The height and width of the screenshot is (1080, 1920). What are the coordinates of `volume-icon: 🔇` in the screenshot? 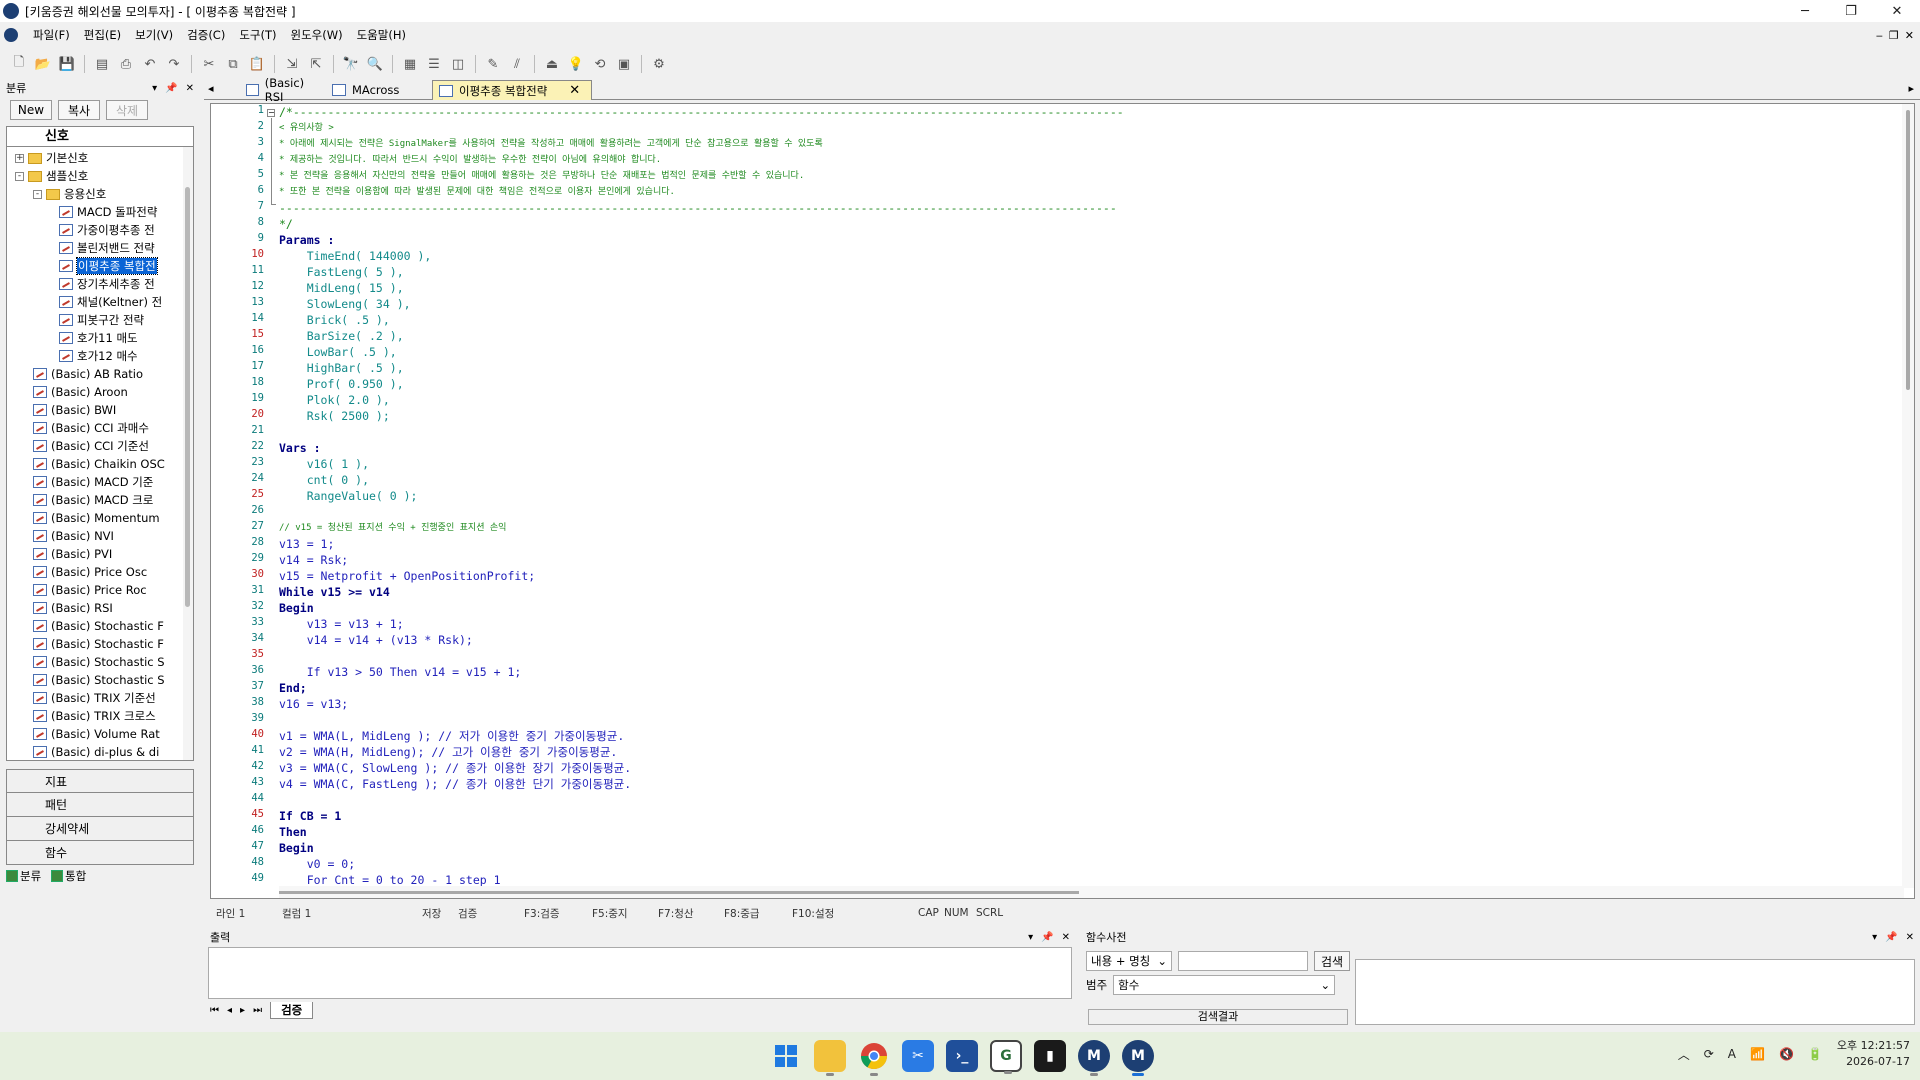 It's located at (1786, 1054).